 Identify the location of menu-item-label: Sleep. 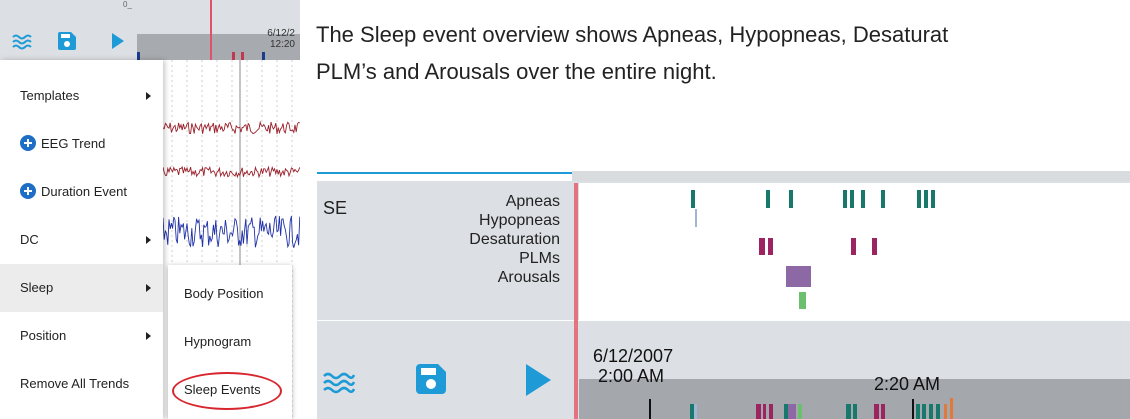
(37, 287).